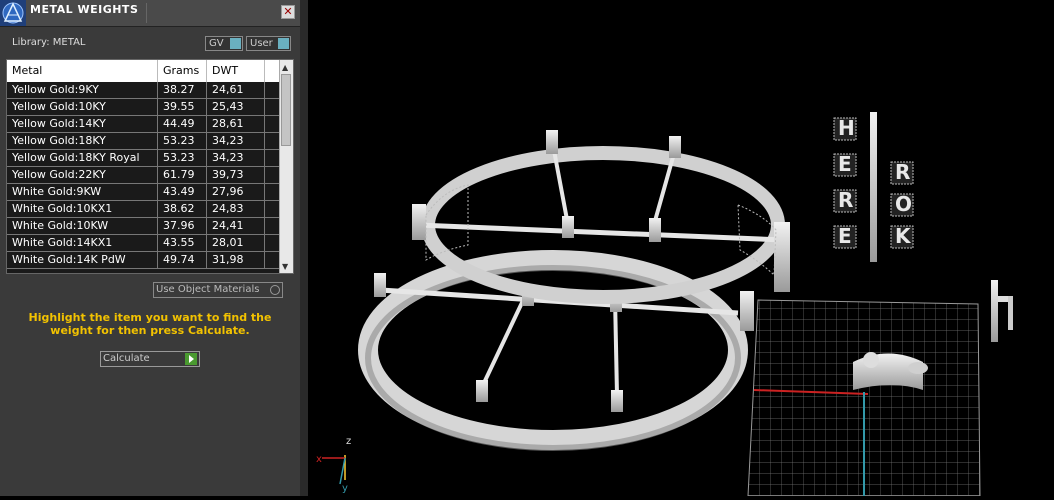  Describe the element at coordinates (285, 266) in the screenshot. I see `scroll-down-icon: ▼` at that location.